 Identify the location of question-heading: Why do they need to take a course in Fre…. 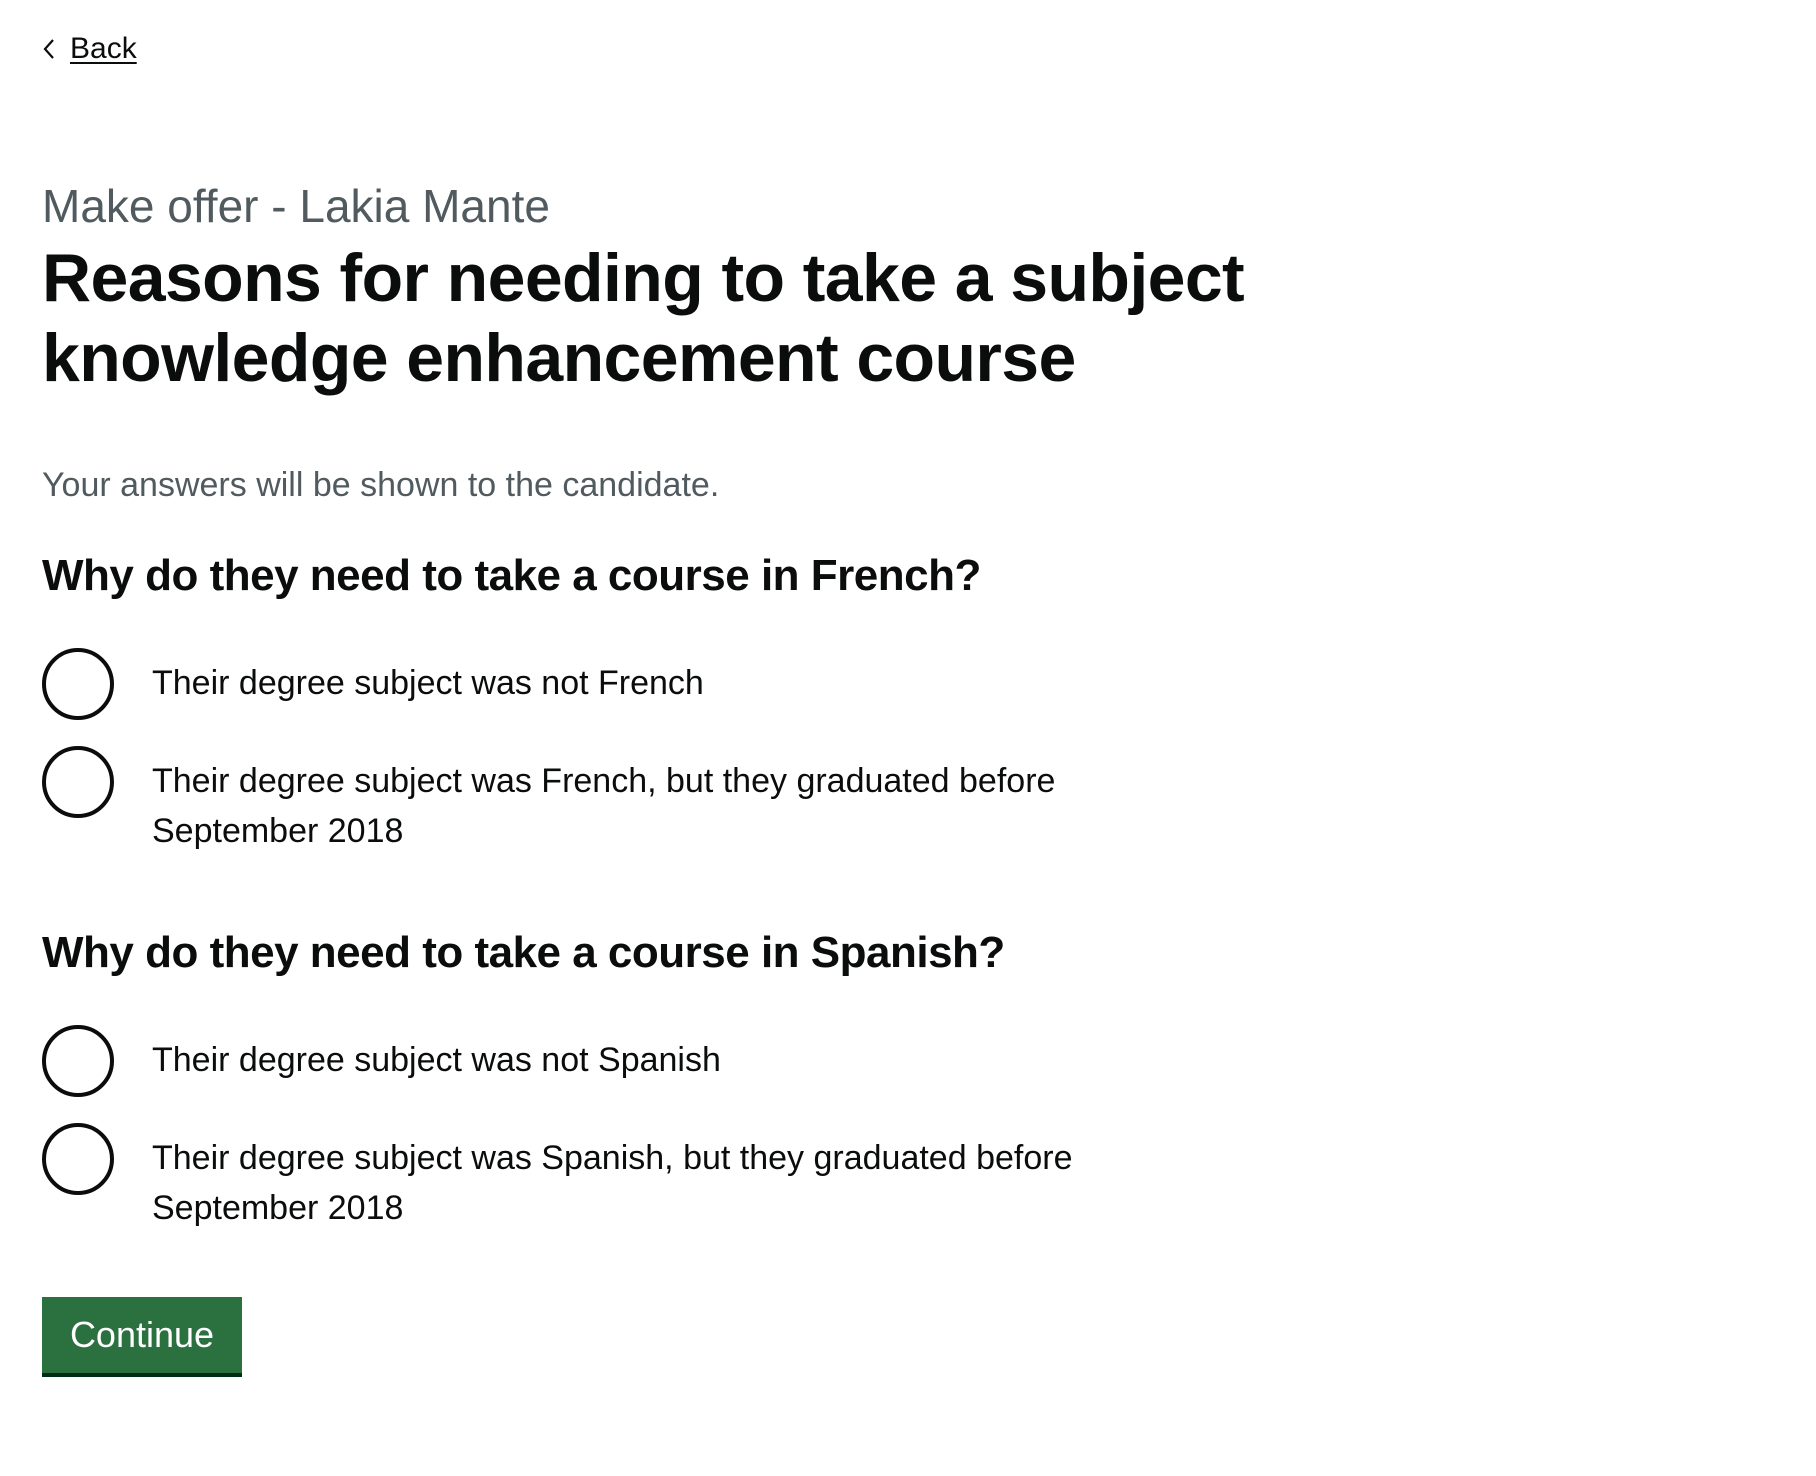
(511, 575).